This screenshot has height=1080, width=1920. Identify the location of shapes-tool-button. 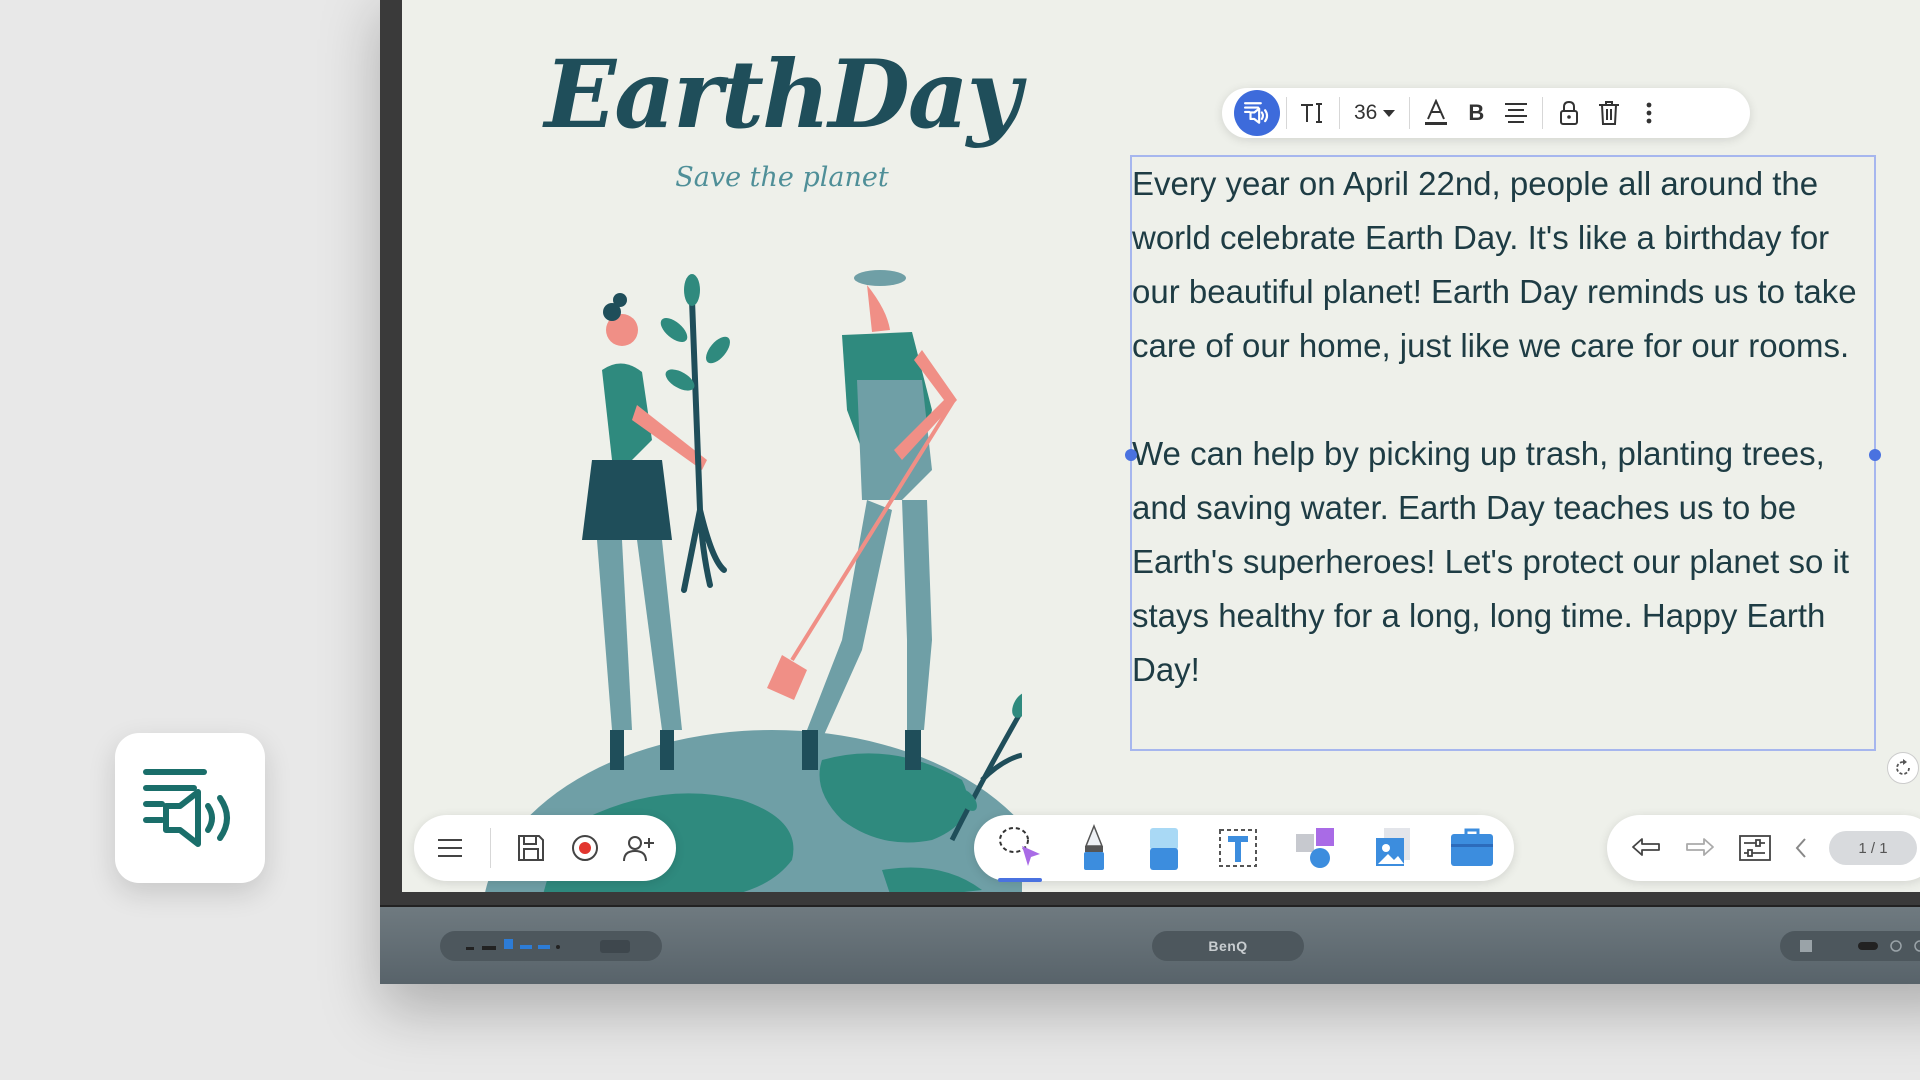
(1316, 848).